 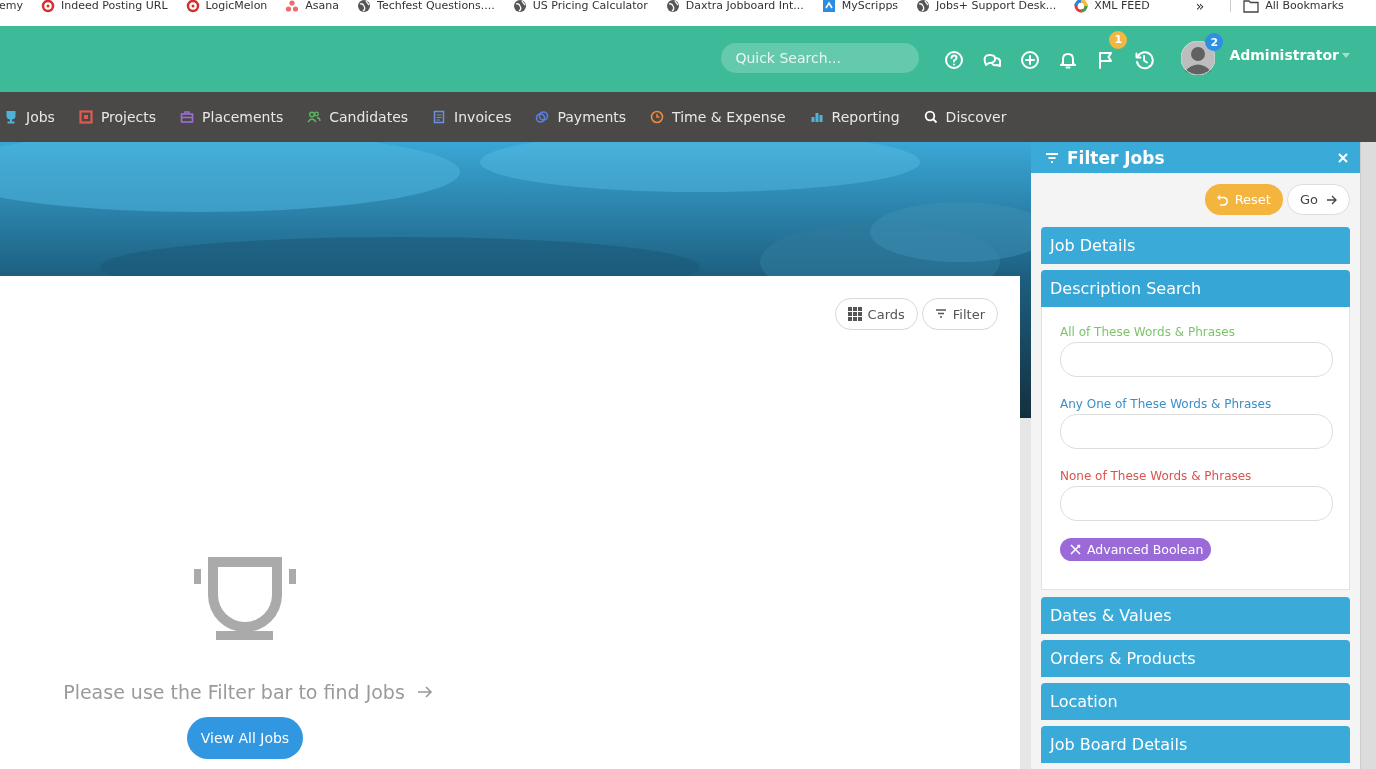 I want to click on add-icon, so click(x=1030, y=59).